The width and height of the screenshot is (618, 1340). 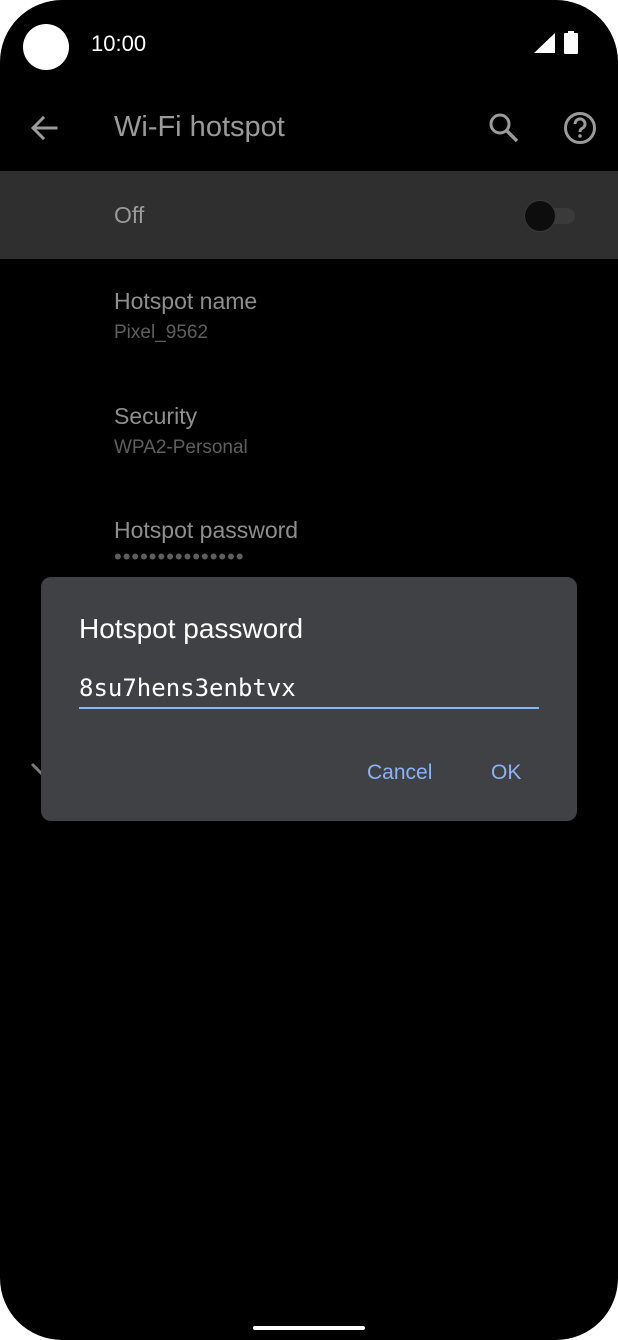 I want to click on cancel-button: Cancel, so click(x=399, y=773).